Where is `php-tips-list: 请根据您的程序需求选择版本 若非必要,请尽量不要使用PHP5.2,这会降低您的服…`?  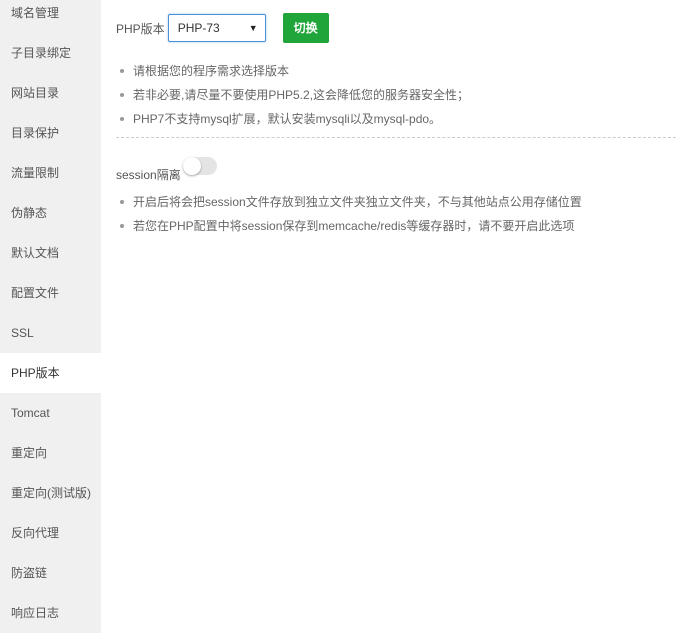
php-tips-list: 请根据您的程序需求选择版本 若非必要,请尽量不要使用PHP5.2,这会降低您的服… is located at coordinates (293, 95).